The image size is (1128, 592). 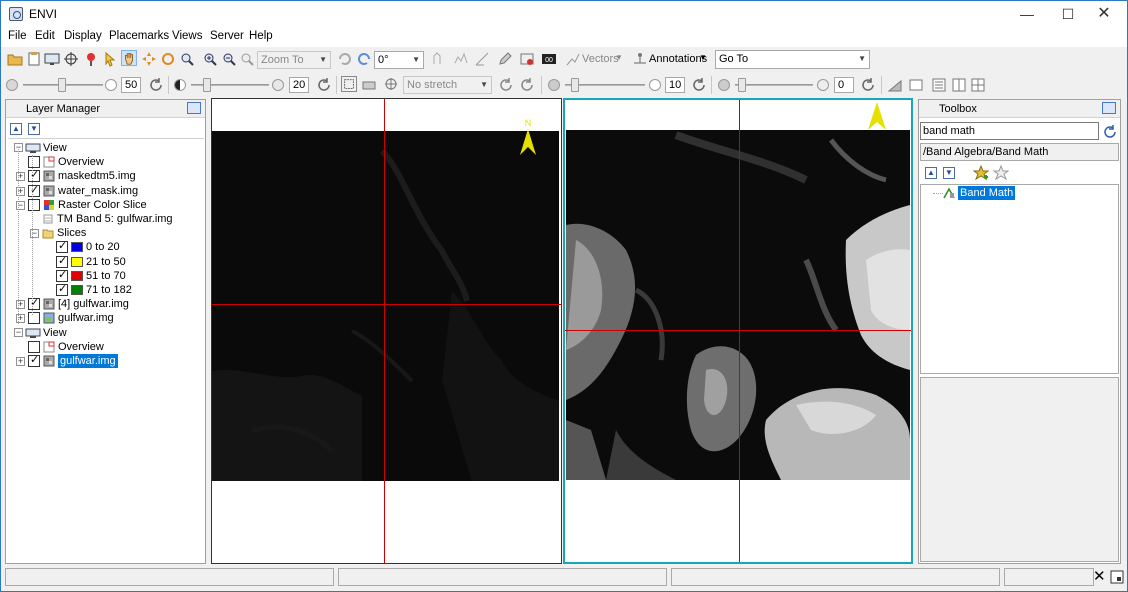 What do you see at coordinates (987, 193) in the screenshot?
I see `toolbox-item-band-math: Band Math` at bounding box center [987, 193].